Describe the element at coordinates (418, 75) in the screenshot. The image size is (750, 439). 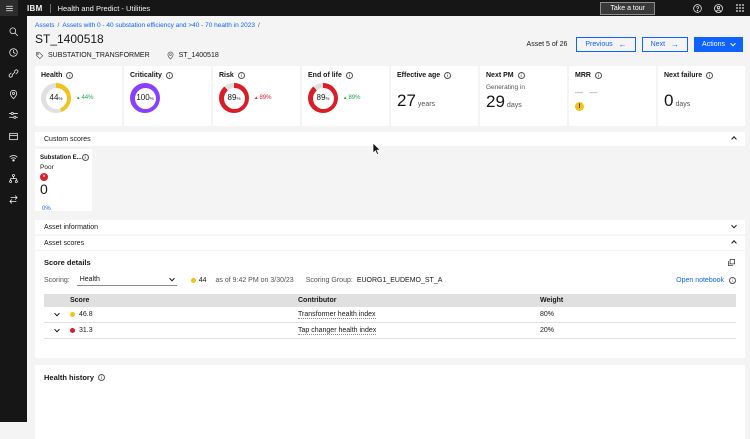
I see `kpi-title: Effective age` at that location.